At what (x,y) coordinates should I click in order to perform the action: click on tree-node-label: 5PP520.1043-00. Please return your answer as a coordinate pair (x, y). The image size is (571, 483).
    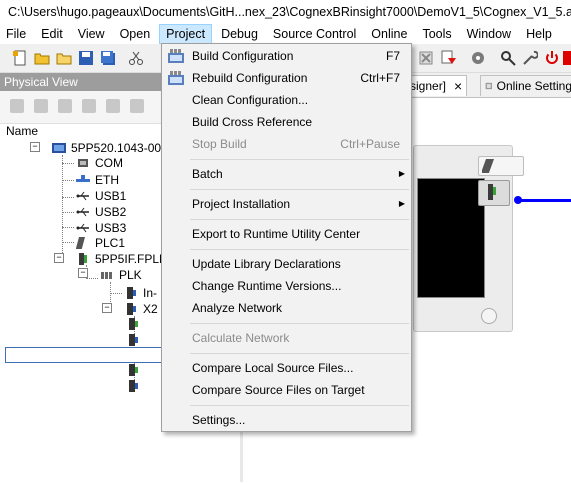
    Looking at the image, I should click on (116, 148).